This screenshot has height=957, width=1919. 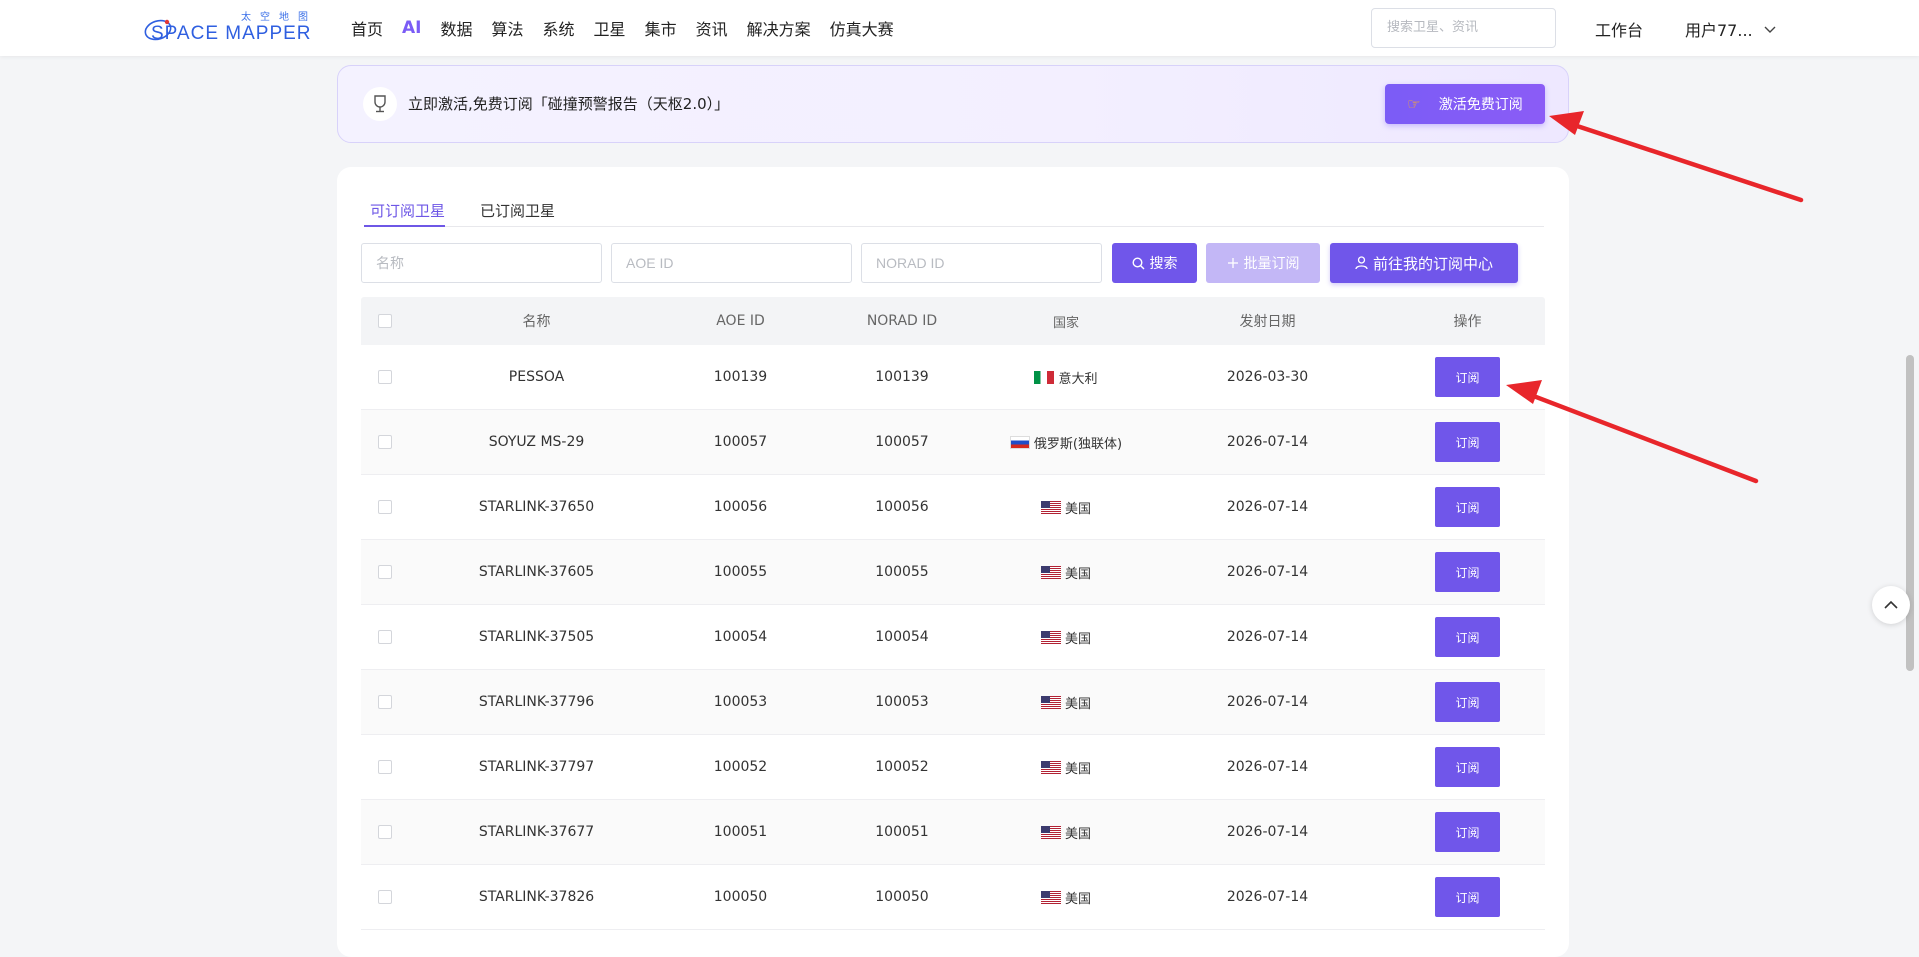 I want to click on batch-subscribe-label: 批量订阅, so click(x=1271, y=264).